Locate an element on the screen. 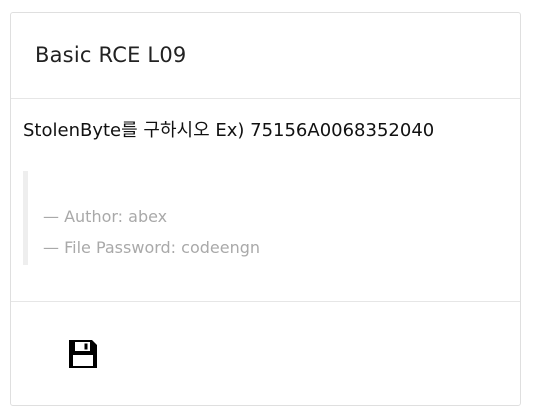 The height and width of the screenshot is (419, 533). floppy-disk-icon is located at coordinates (83, 354).